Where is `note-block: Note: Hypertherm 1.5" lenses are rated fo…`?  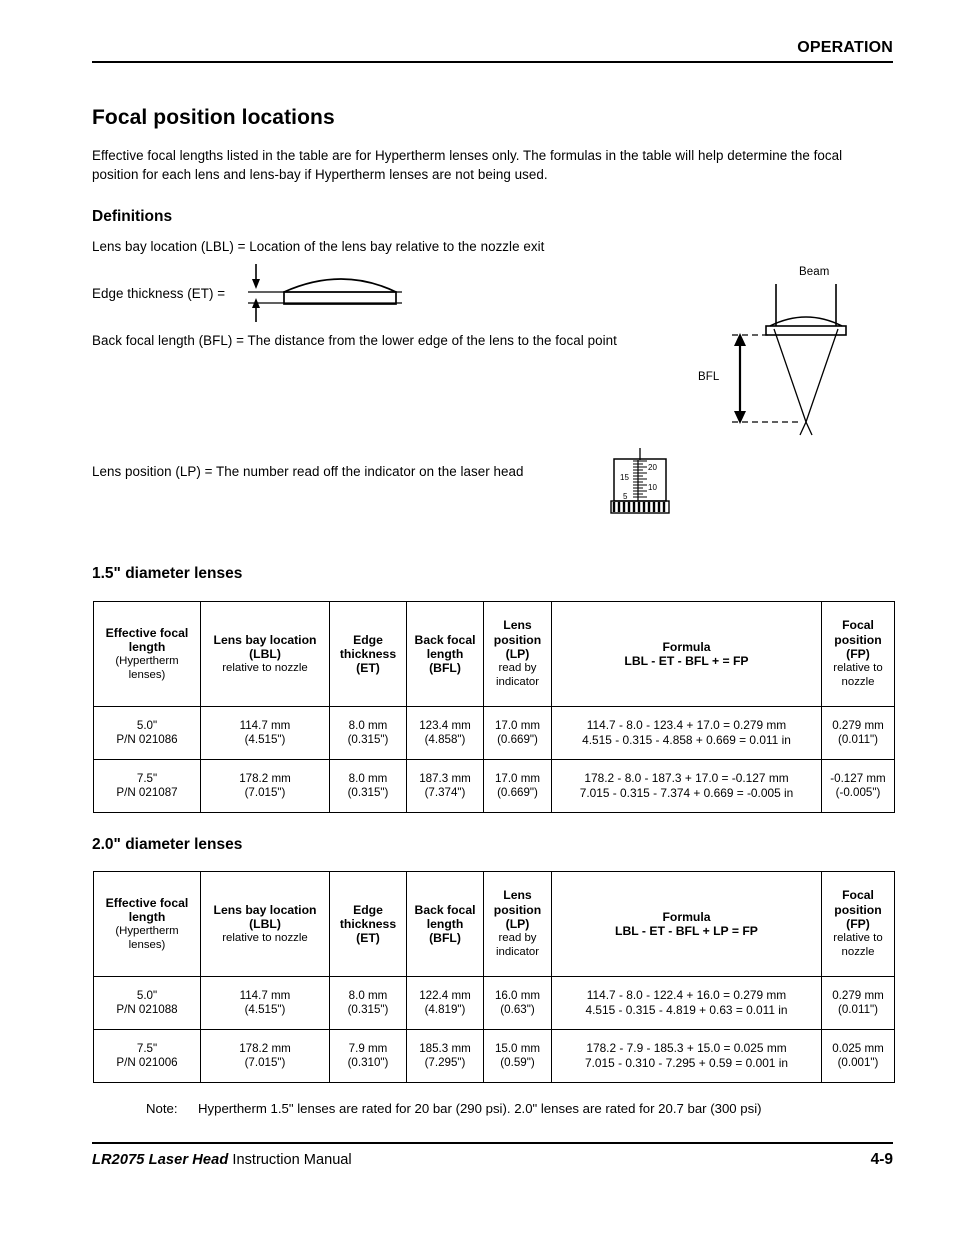 note-block: Note: Hypertherm 1.5" lenses are rated fo… is located at coordinates (454, 1109).